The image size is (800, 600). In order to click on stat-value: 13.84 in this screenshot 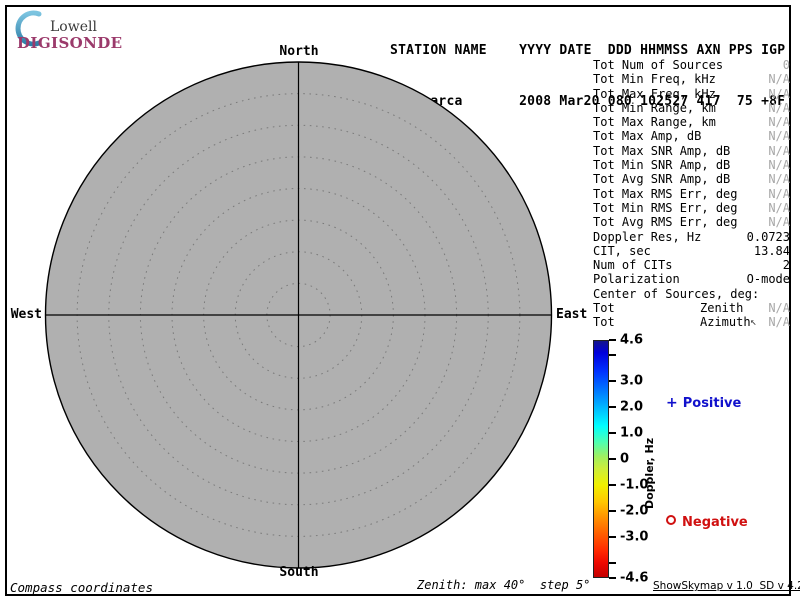, I will do `click(771, 250)`.